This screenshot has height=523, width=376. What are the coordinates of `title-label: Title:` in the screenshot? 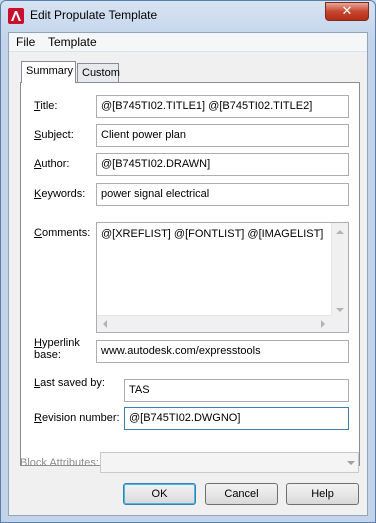 It's located at (46, 106).